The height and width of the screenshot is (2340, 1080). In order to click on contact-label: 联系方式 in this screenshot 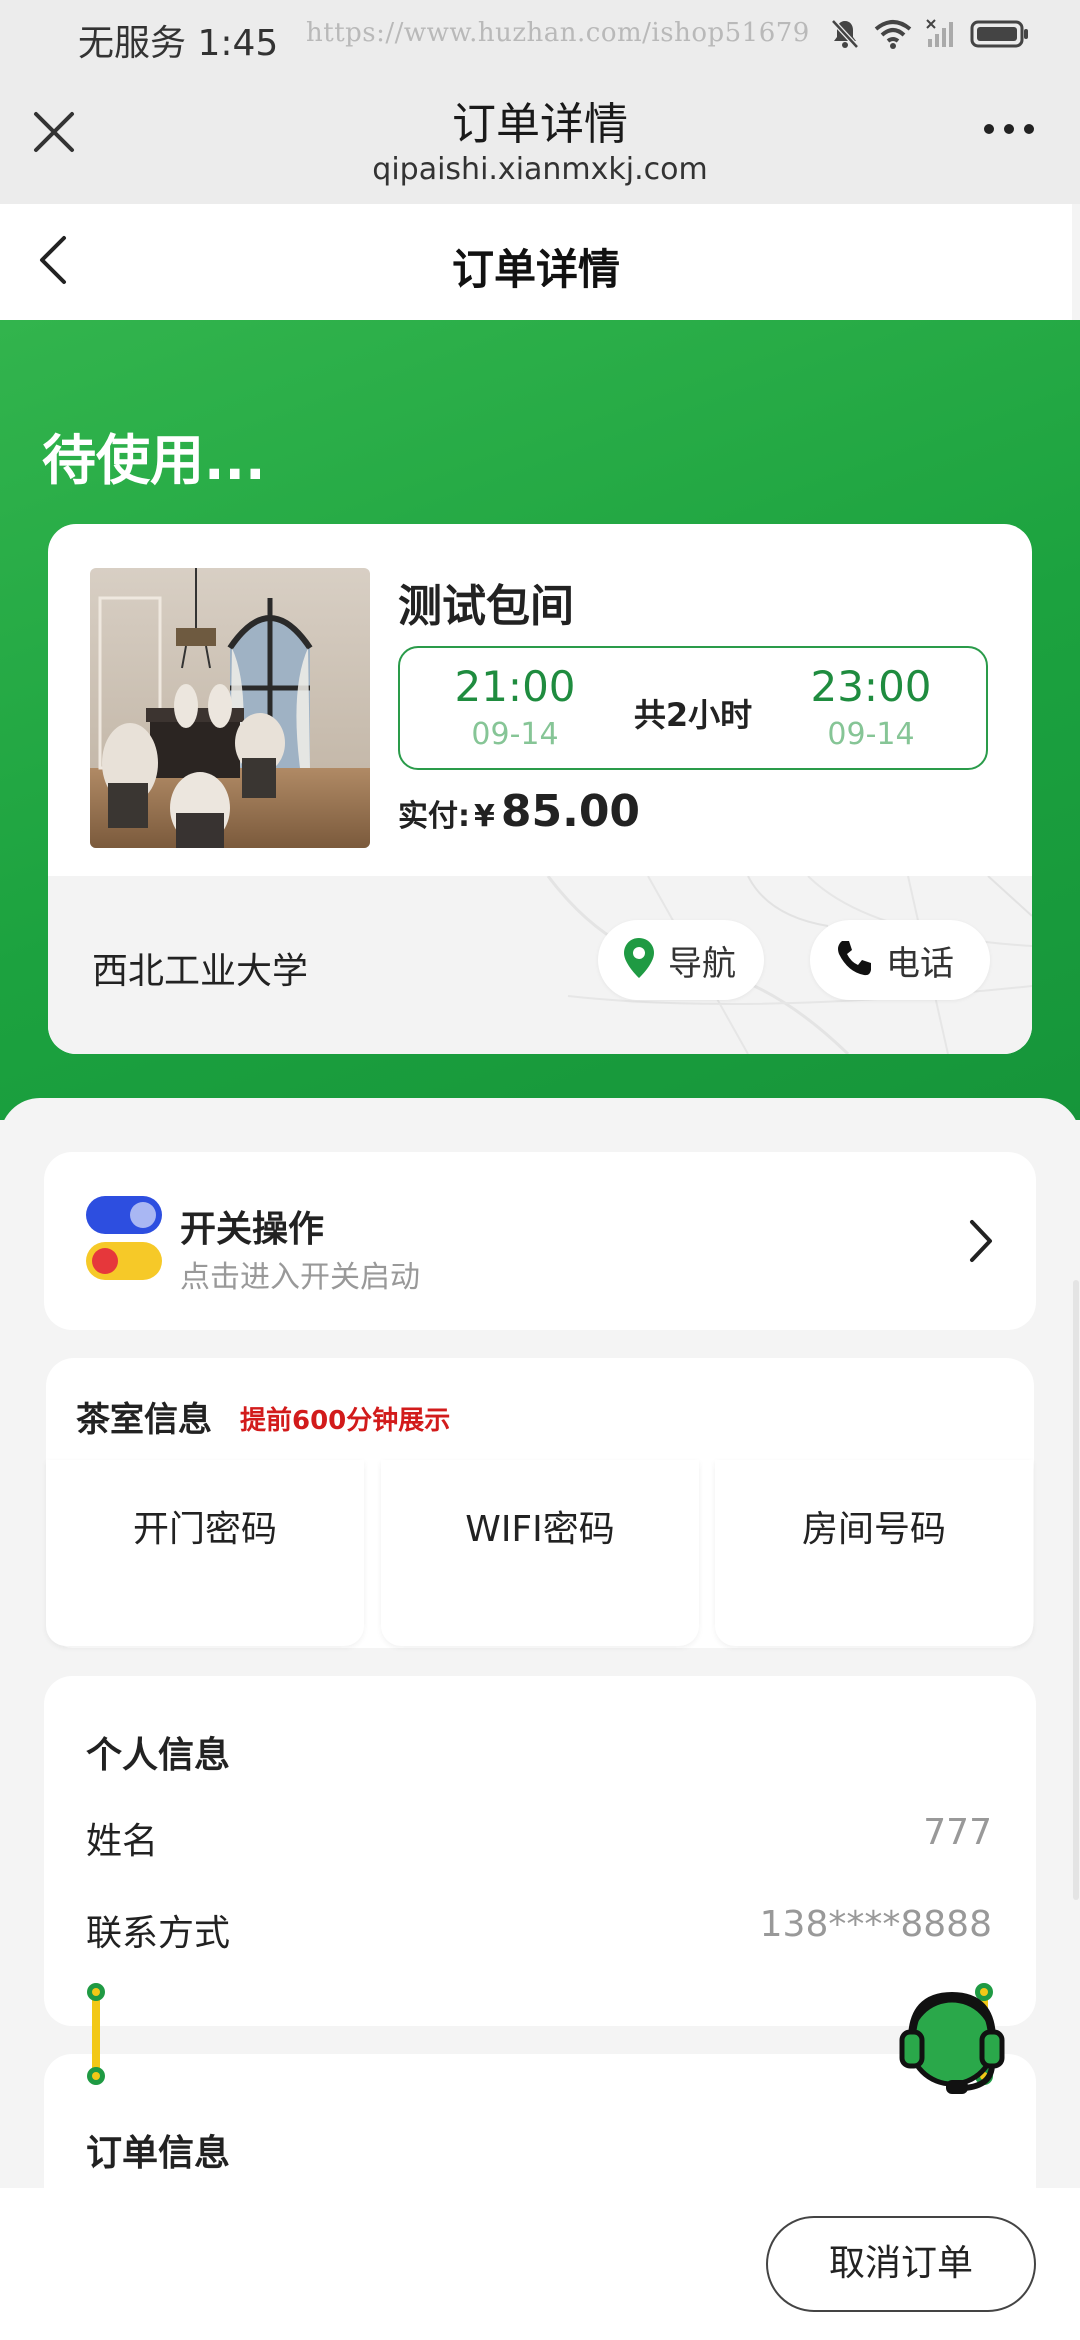, I will do `click(158, 1933)`.